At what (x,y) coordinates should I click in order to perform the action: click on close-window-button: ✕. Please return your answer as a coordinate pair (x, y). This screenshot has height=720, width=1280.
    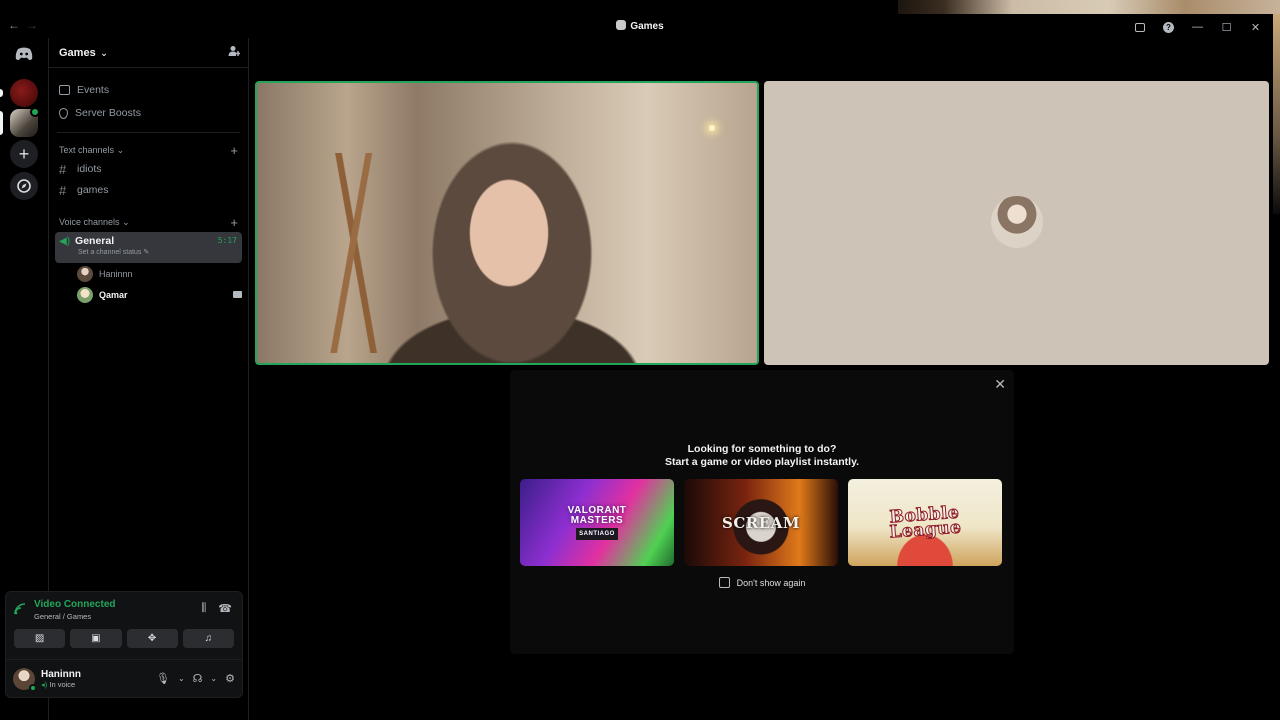
    Looking at the image, I should click on (1255, 27).